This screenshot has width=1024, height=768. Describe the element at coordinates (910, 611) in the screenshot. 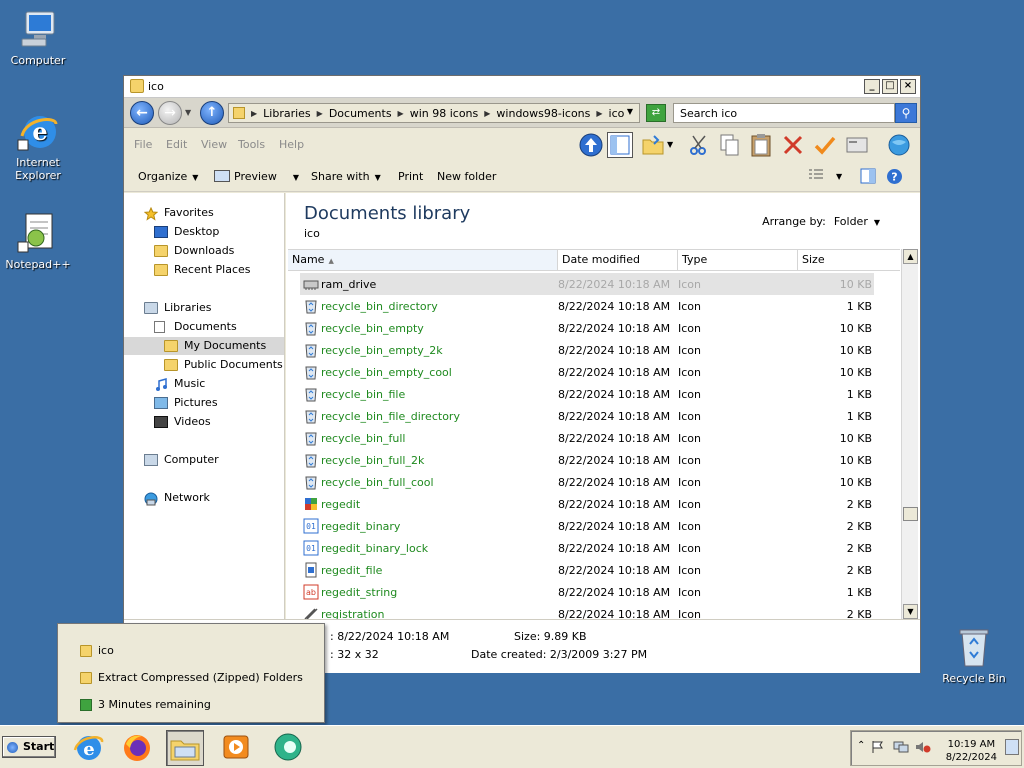

I see `scroll-down-button: ▼` at that location.